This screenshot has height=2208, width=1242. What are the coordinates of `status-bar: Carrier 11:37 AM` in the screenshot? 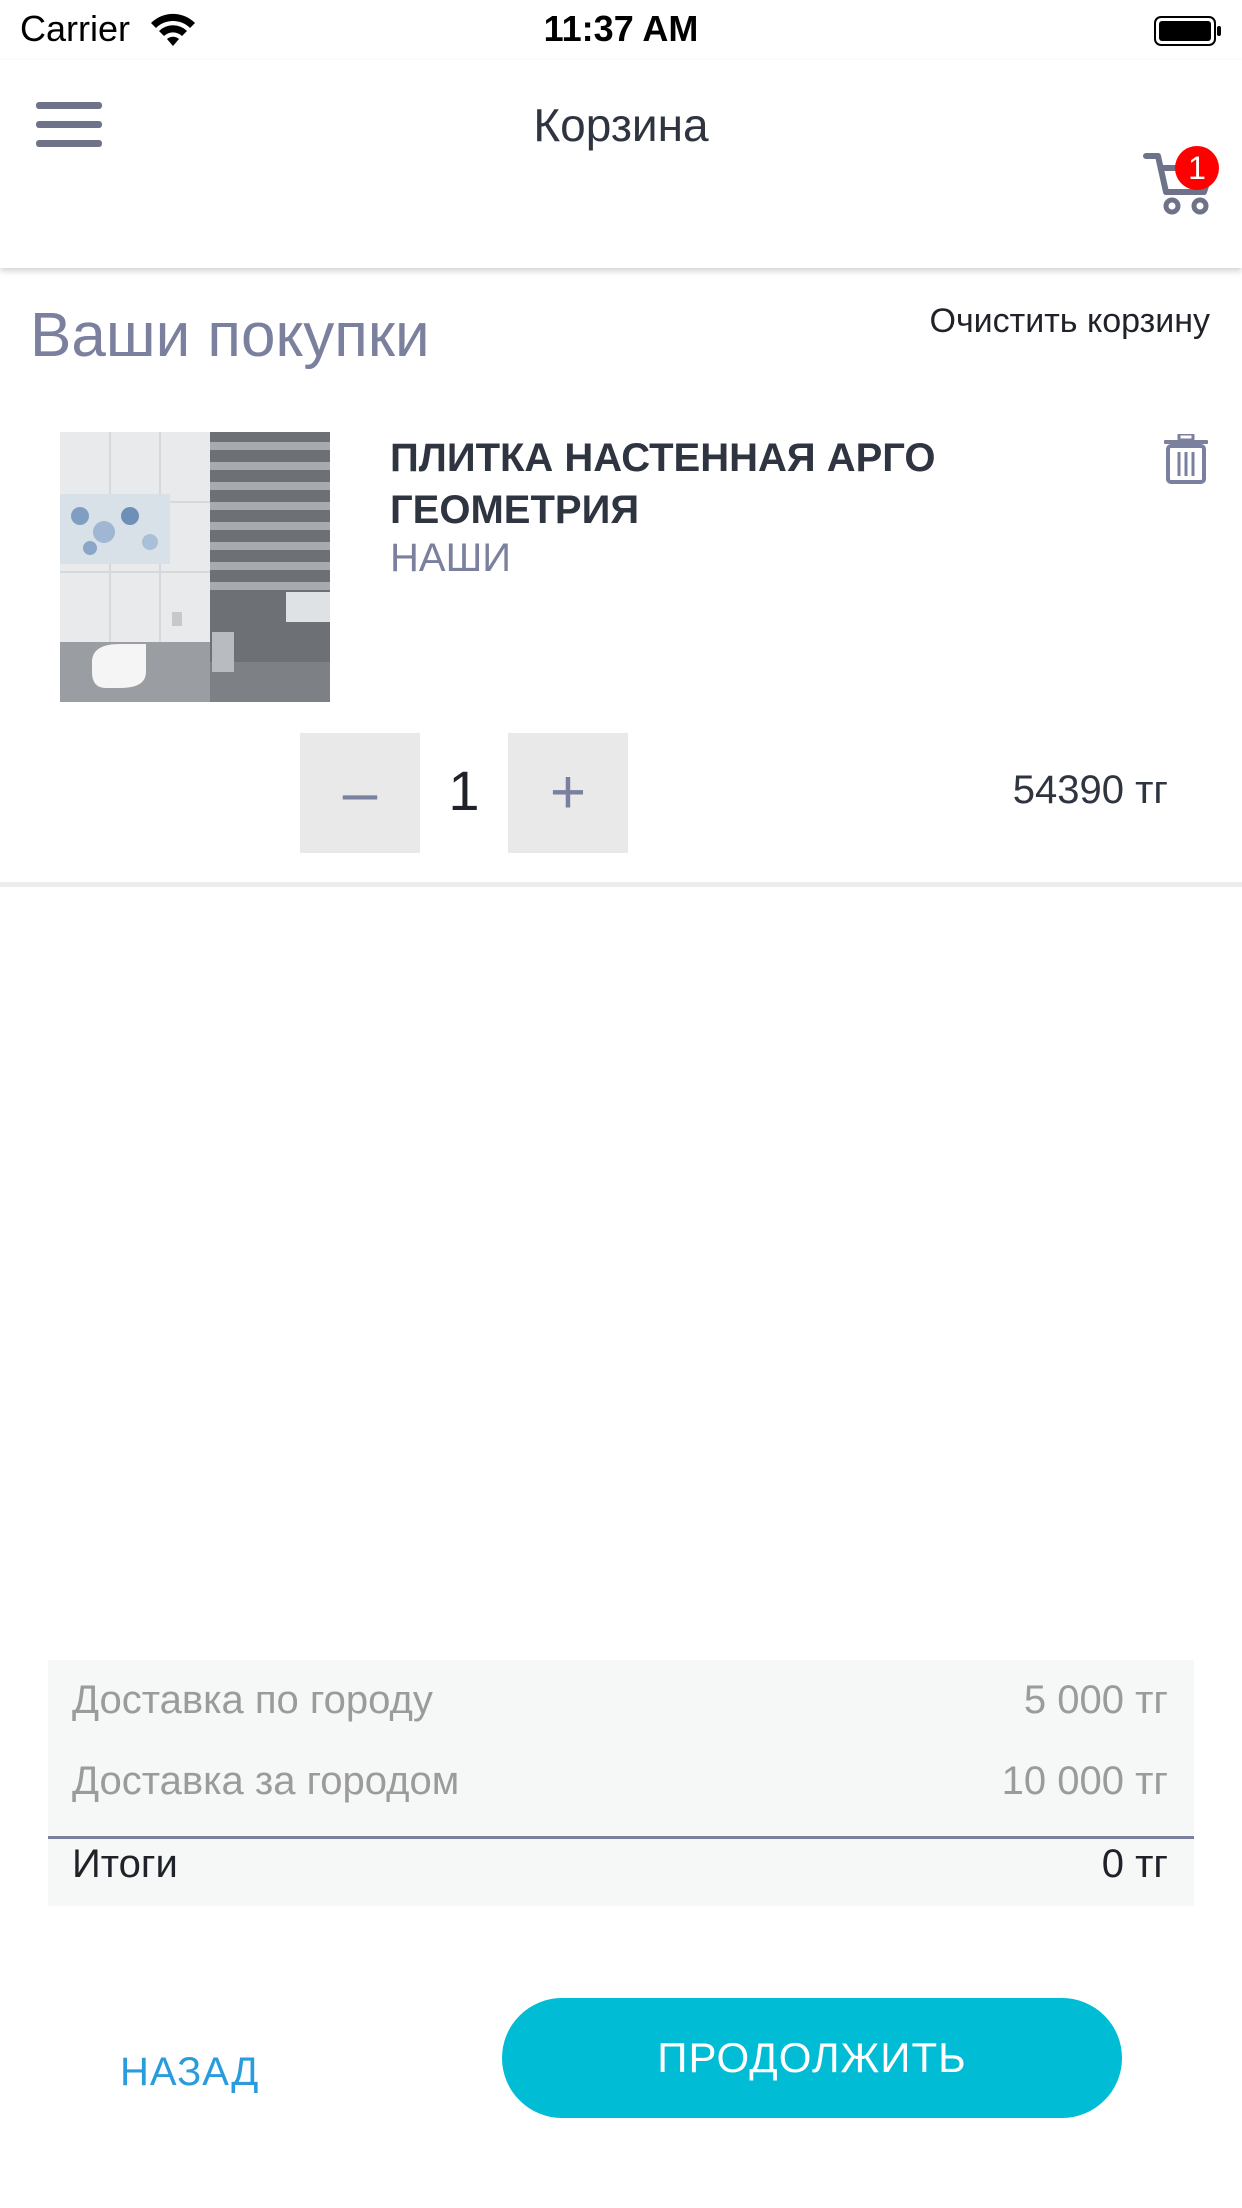 It's located at (621, 30).